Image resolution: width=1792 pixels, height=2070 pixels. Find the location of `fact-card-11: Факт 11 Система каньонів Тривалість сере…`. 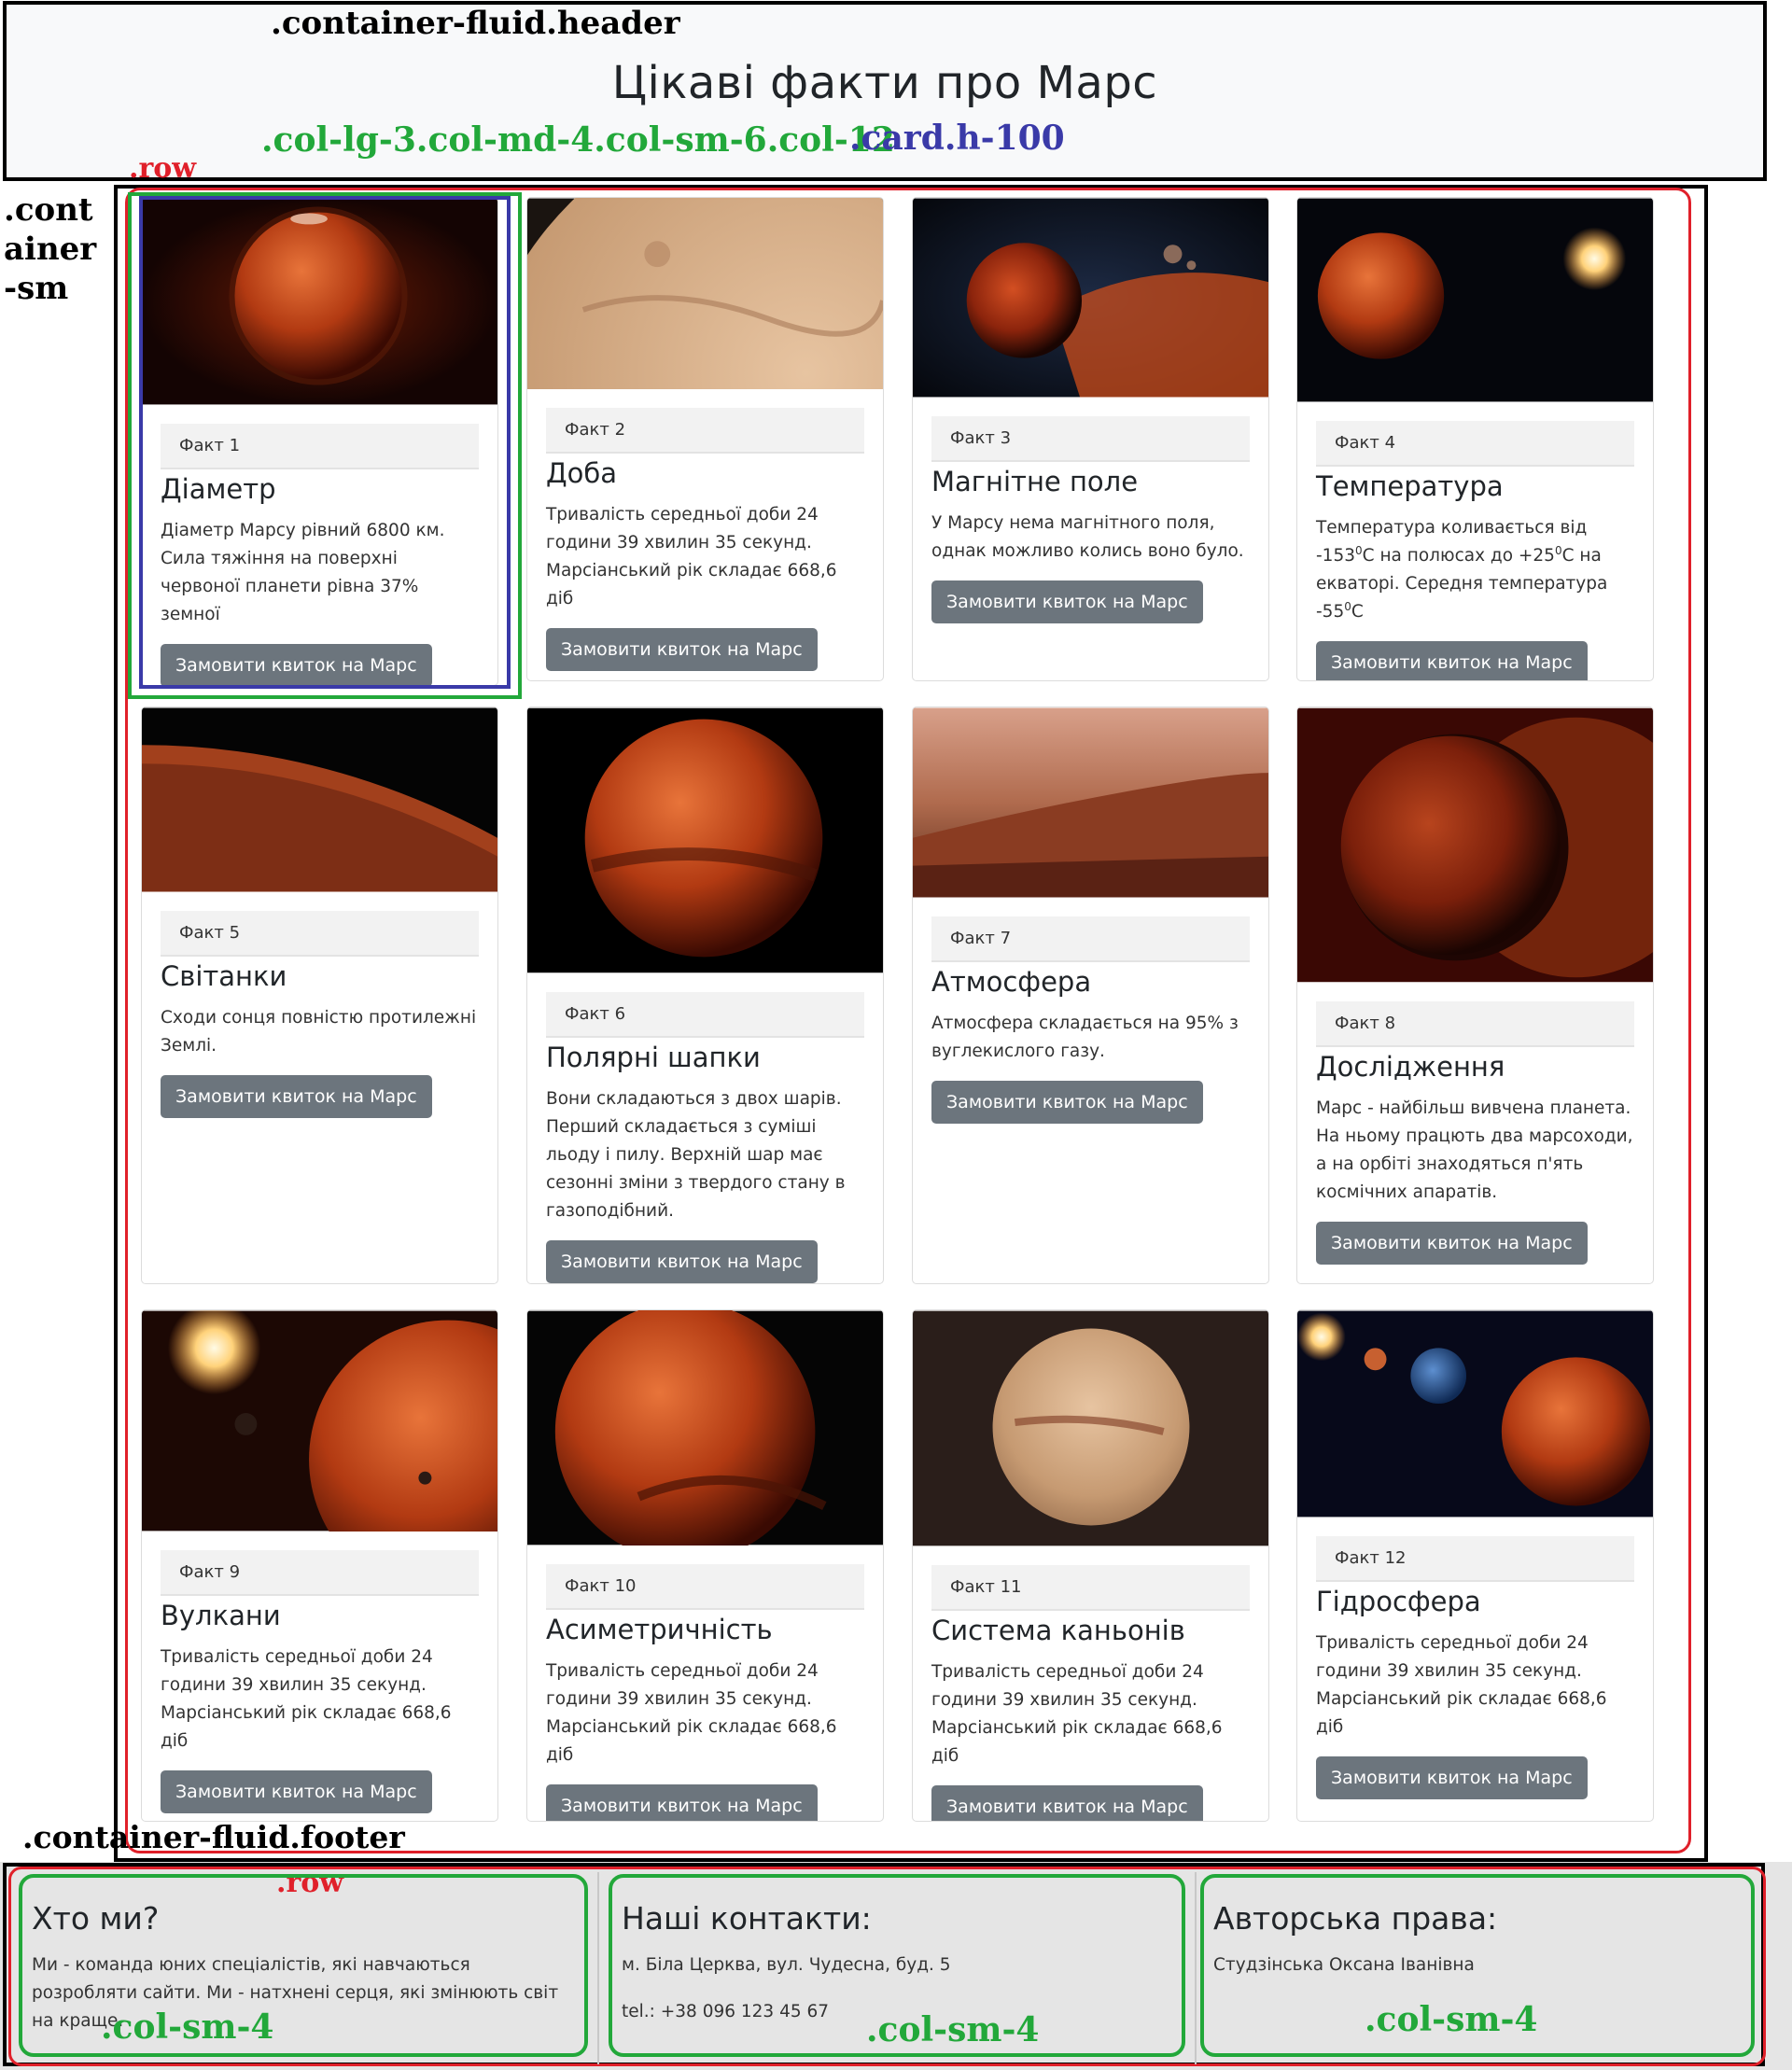

fact-card-11: Факт 11 Система каньонів Тривалість сере… is located at coordinates (1090, 1565).